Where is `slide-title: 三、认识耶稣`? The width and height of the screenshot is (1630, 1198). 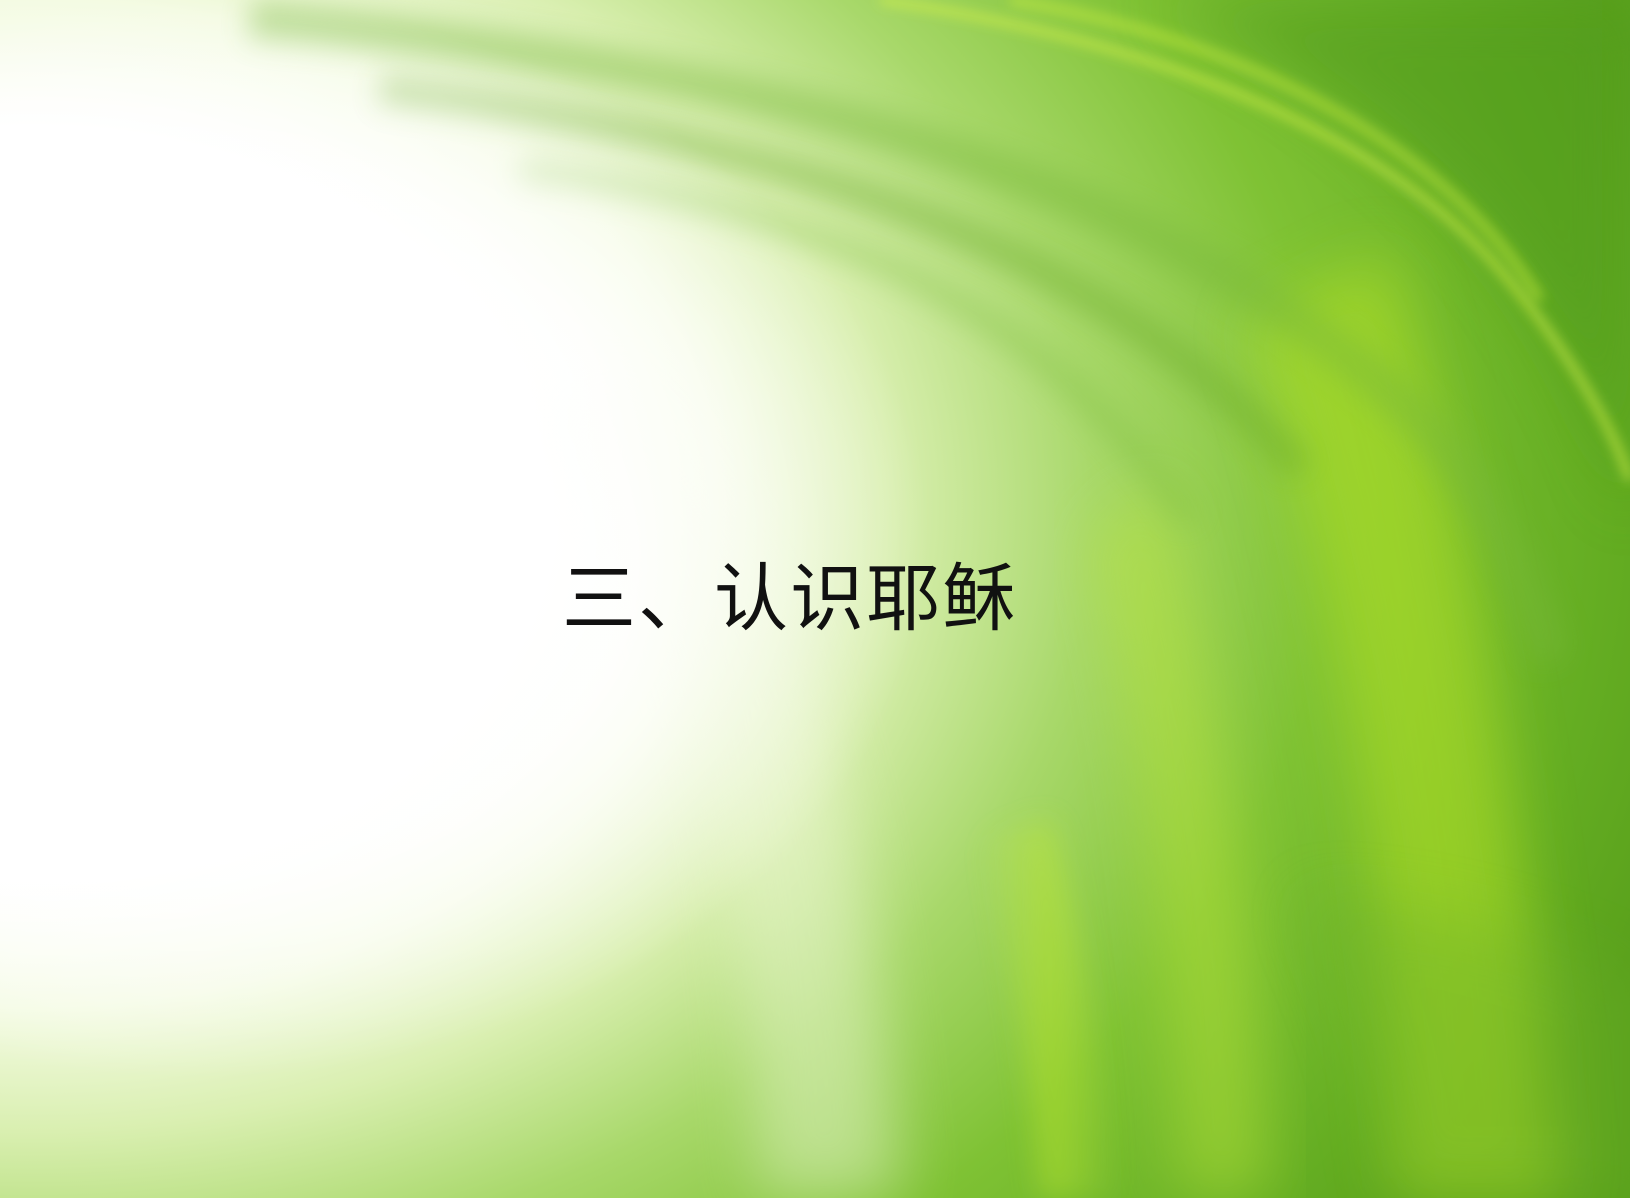
slide-title: 三、认识耶稣 is located at coordinates (790, 599).